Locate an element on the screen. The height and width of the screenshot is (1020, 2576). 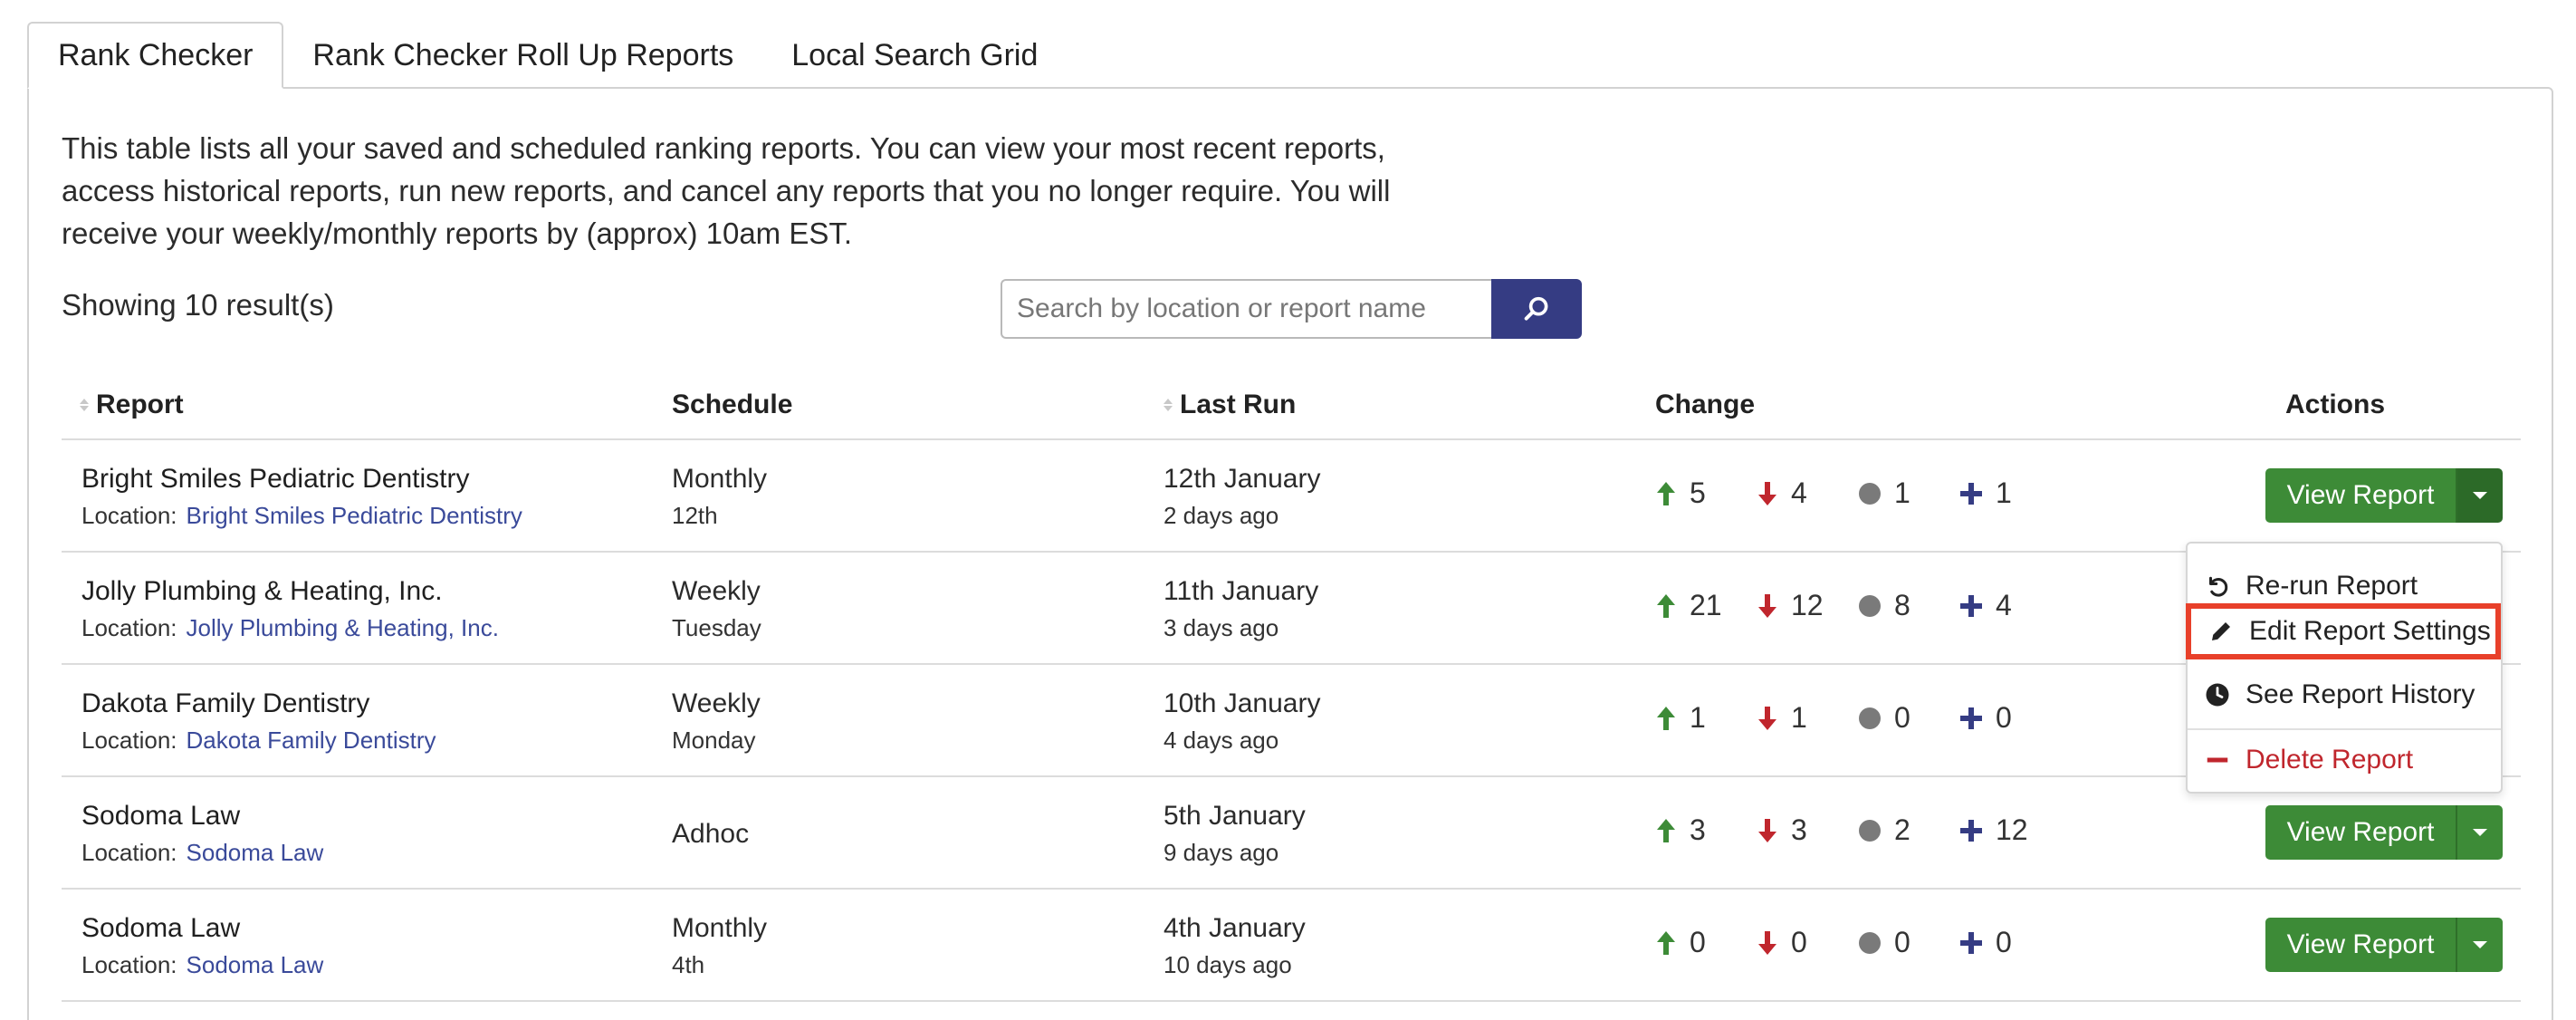
column-header-last-run: Last Run is located at coordinates (1230, 405).